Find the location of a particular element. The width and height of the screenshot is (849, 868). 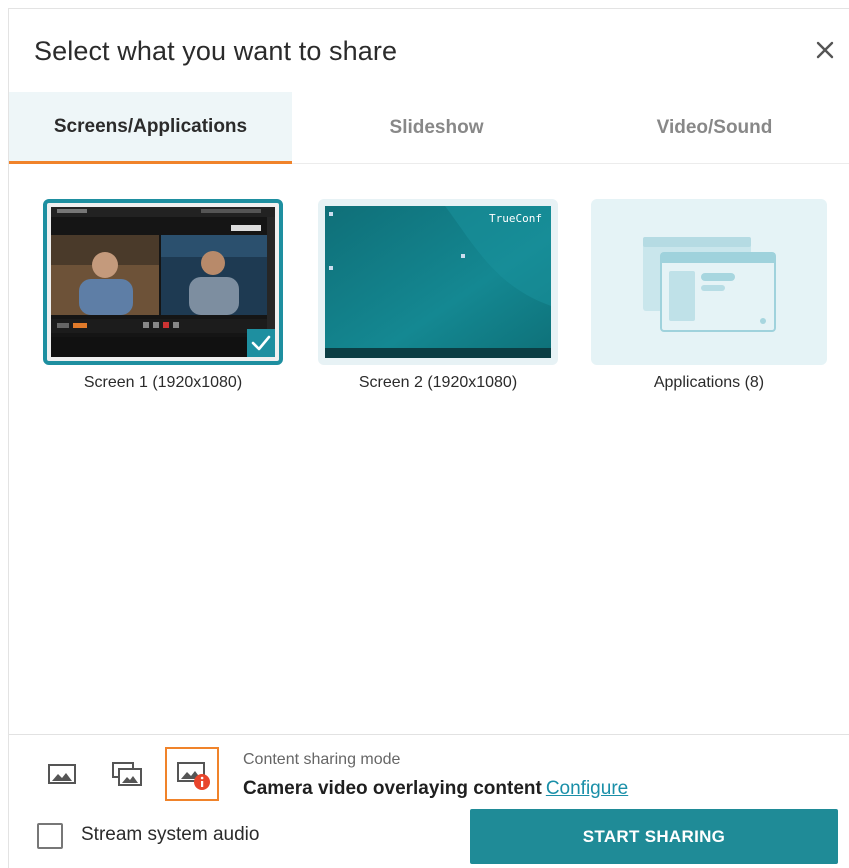

screen-2-preview is located at coordinates (438, 282).